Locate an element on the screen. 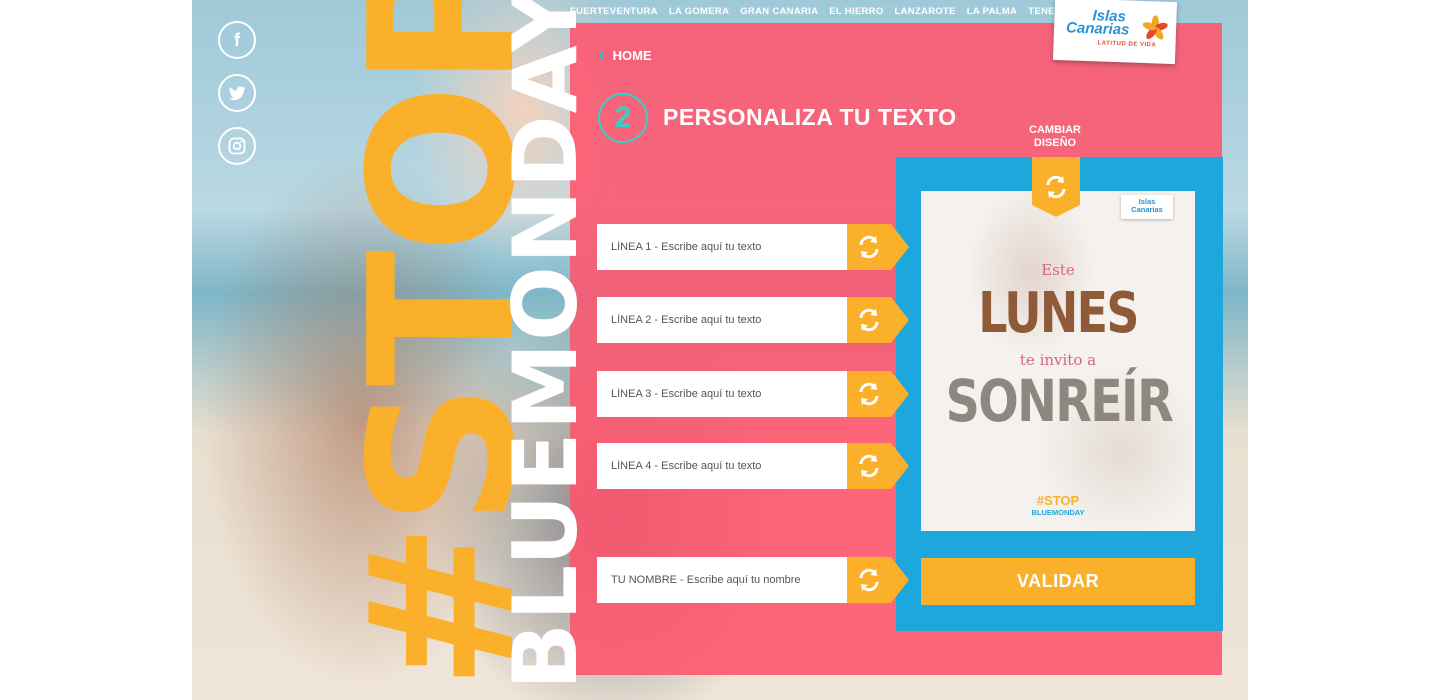 The width and height of the screenshot is (1440, 700). step-title: PERSONALIZA TU TEXTO is located at coordinates (810, 117).